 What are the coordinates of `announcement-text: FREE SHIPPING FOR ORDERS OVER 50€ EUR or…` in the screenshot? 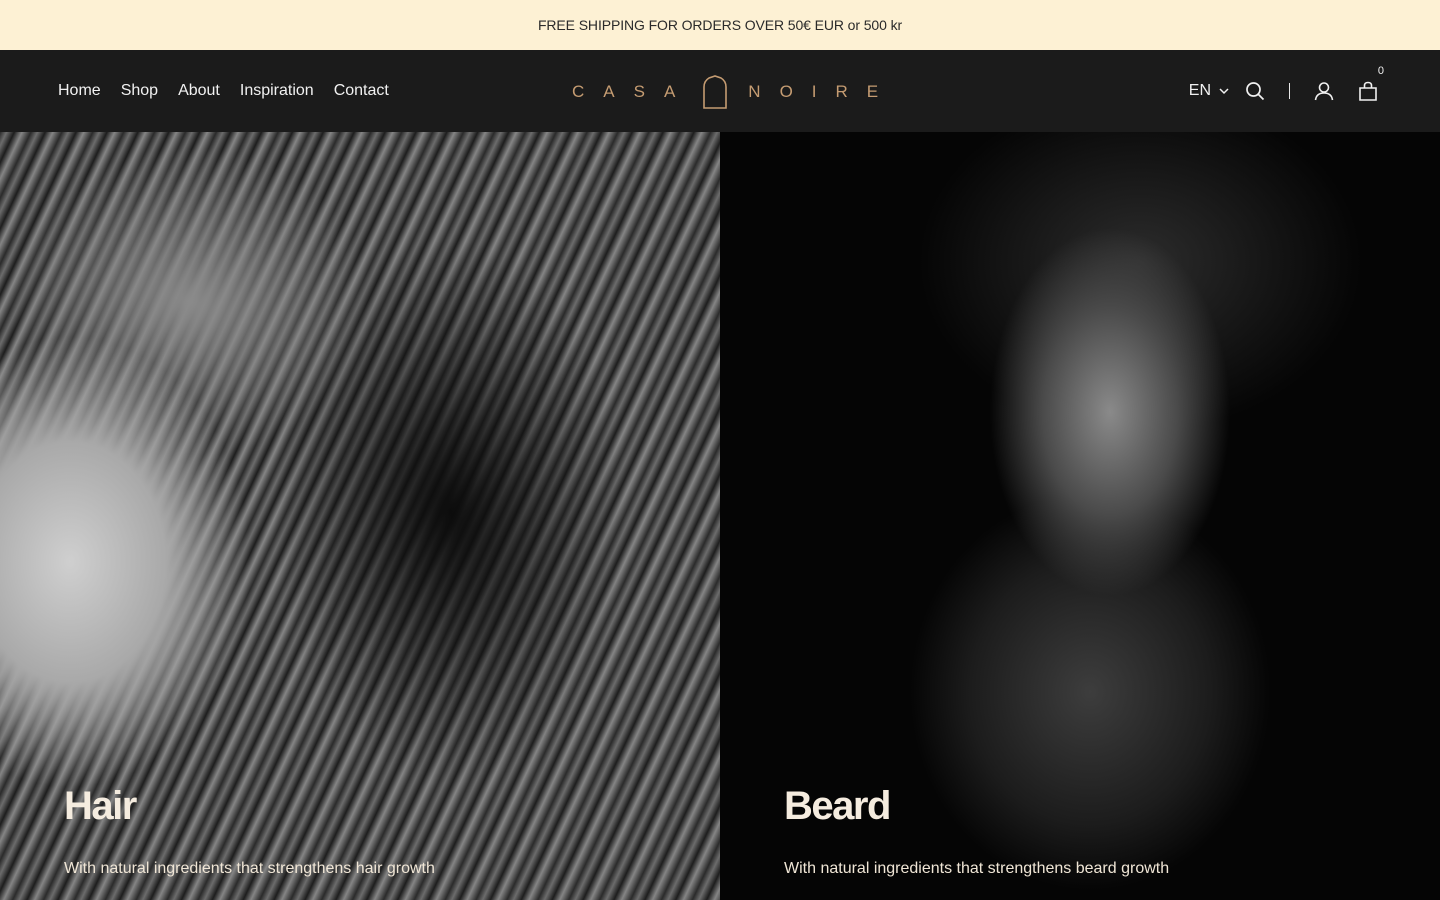 It's located at (720, 25).